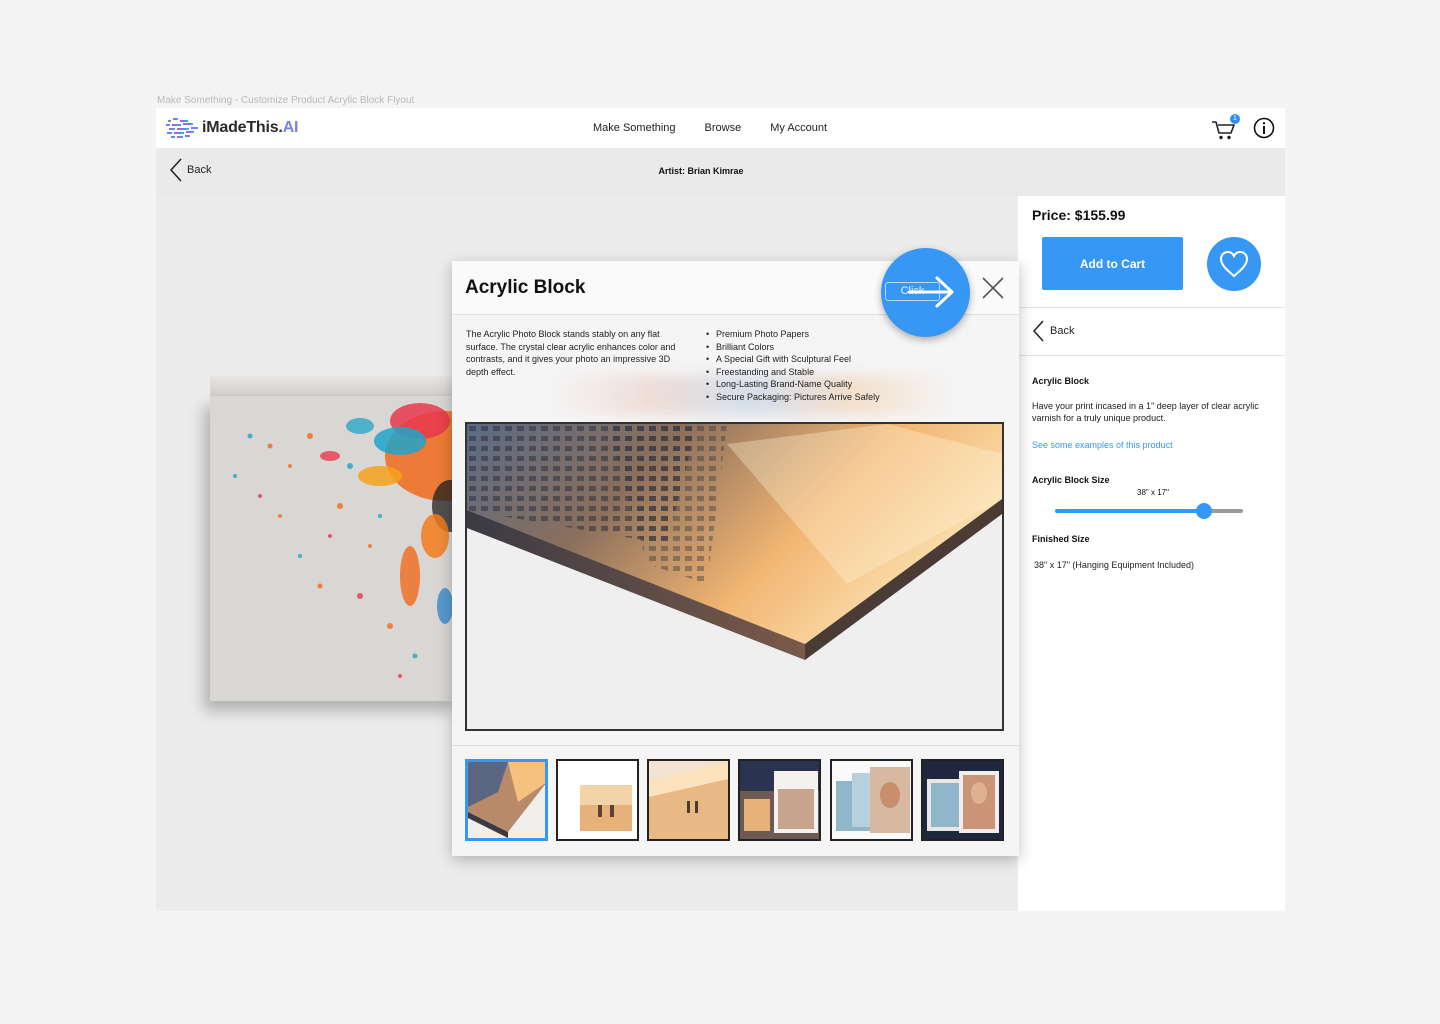  I want to click on click-hint-button: Click, so click(925, 292).